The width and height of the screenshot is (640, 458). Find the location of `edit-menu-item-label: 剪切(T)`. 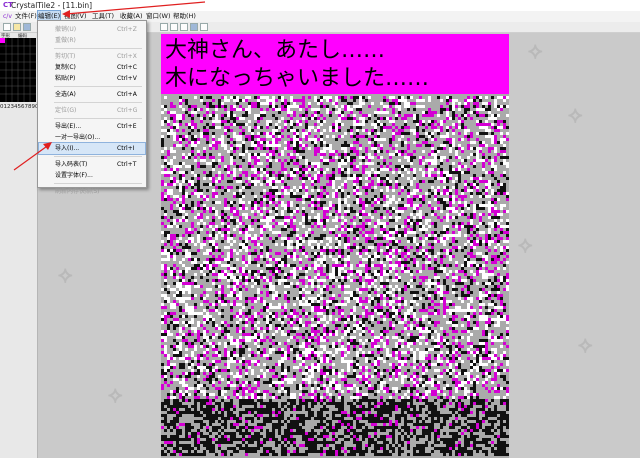

edit-menu-item-label: 剪切(T) is located at coordinates (65, 56).